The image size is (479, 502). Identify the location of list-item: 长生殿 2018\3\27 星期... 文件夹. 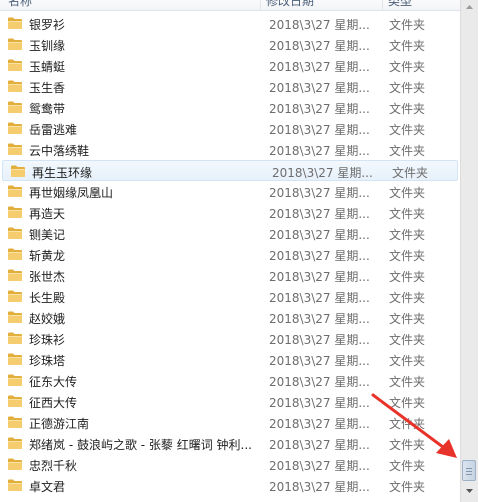
(230, 296).